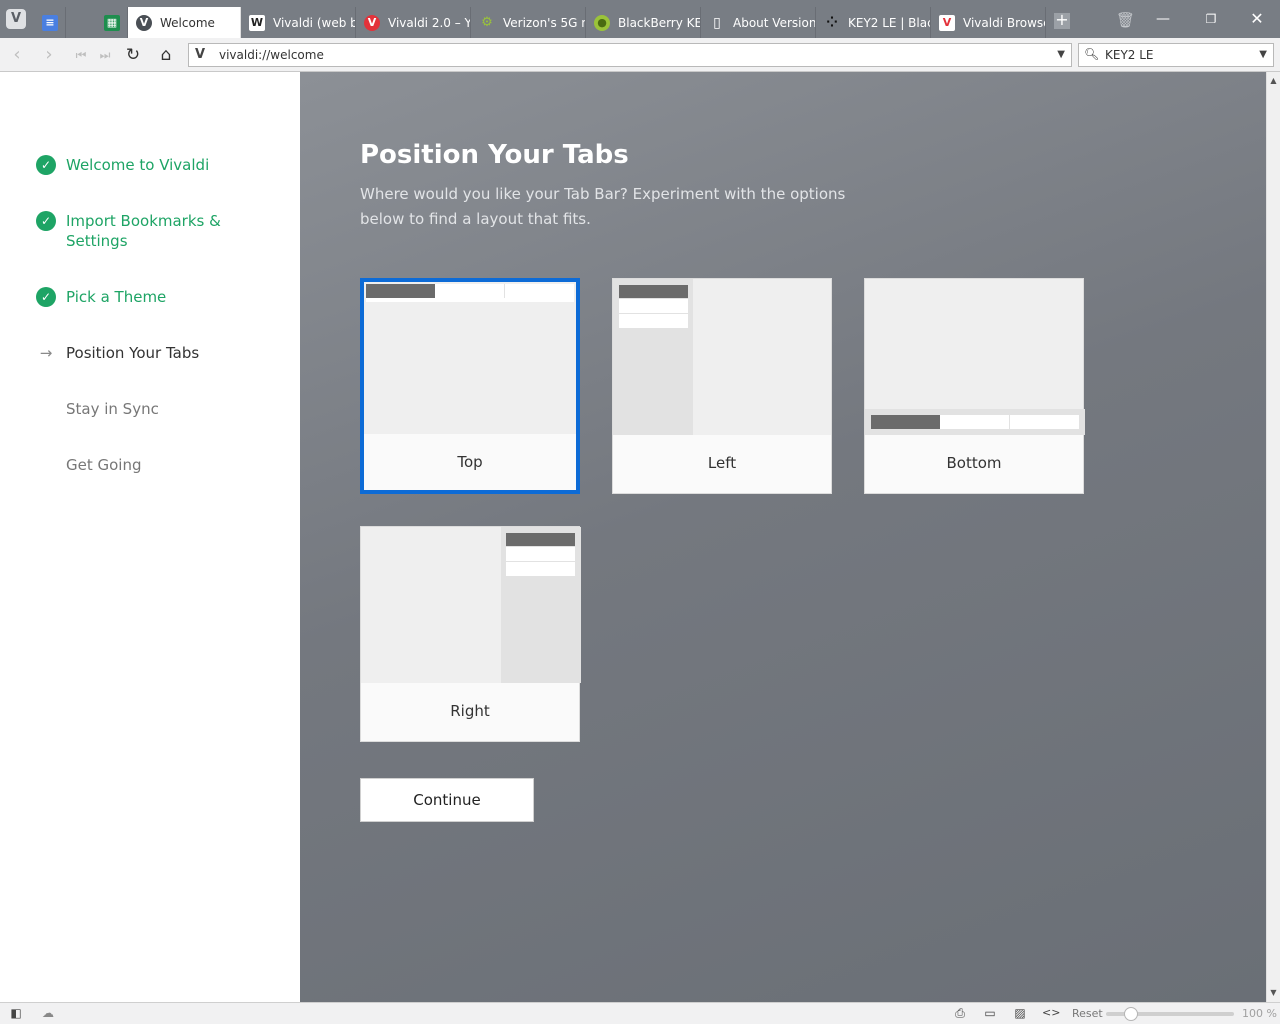  What do you see at coordinates (187, 22) in the screenshot?
I see `tab-title: Welcome` at bounding box center [187, 22].